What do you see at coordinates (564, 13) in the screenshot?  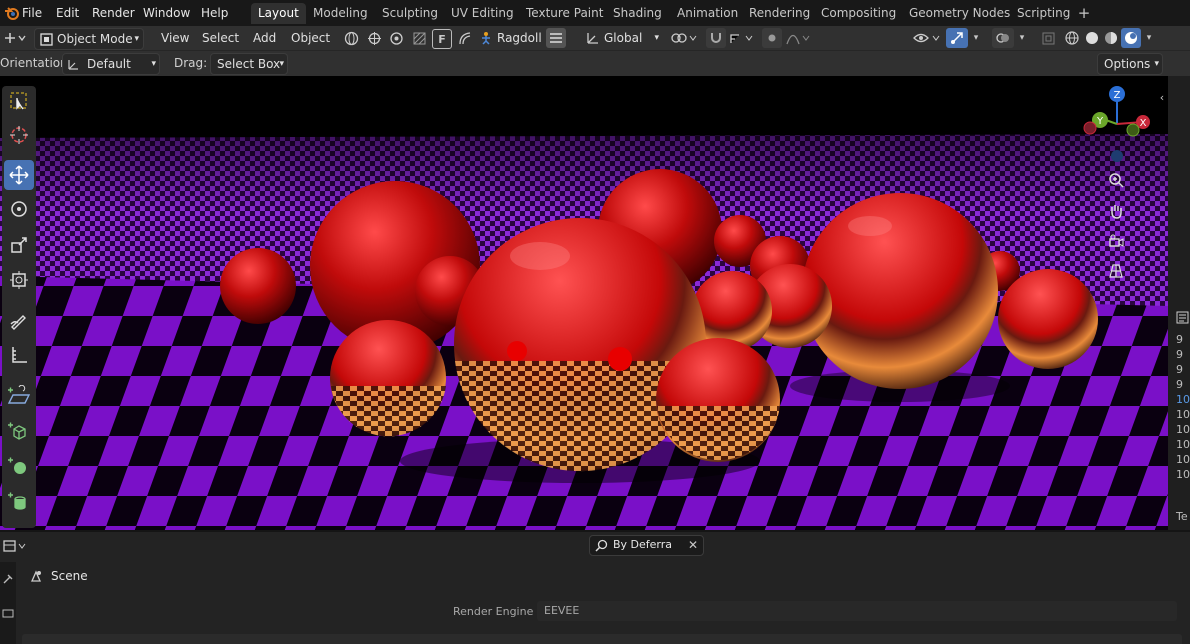 I see `tab-texture-paint: Texture Paint` at bounding box center [564, 13].